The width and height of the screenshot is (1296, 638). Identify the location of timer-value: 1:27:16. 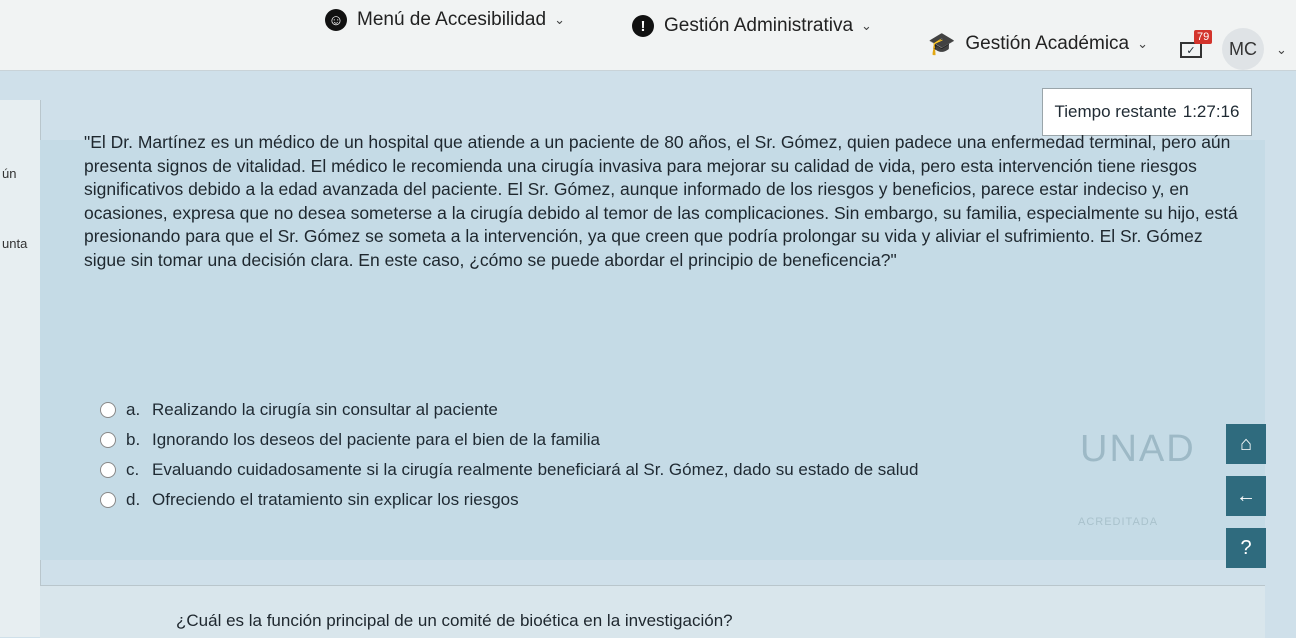
(1211, 111).